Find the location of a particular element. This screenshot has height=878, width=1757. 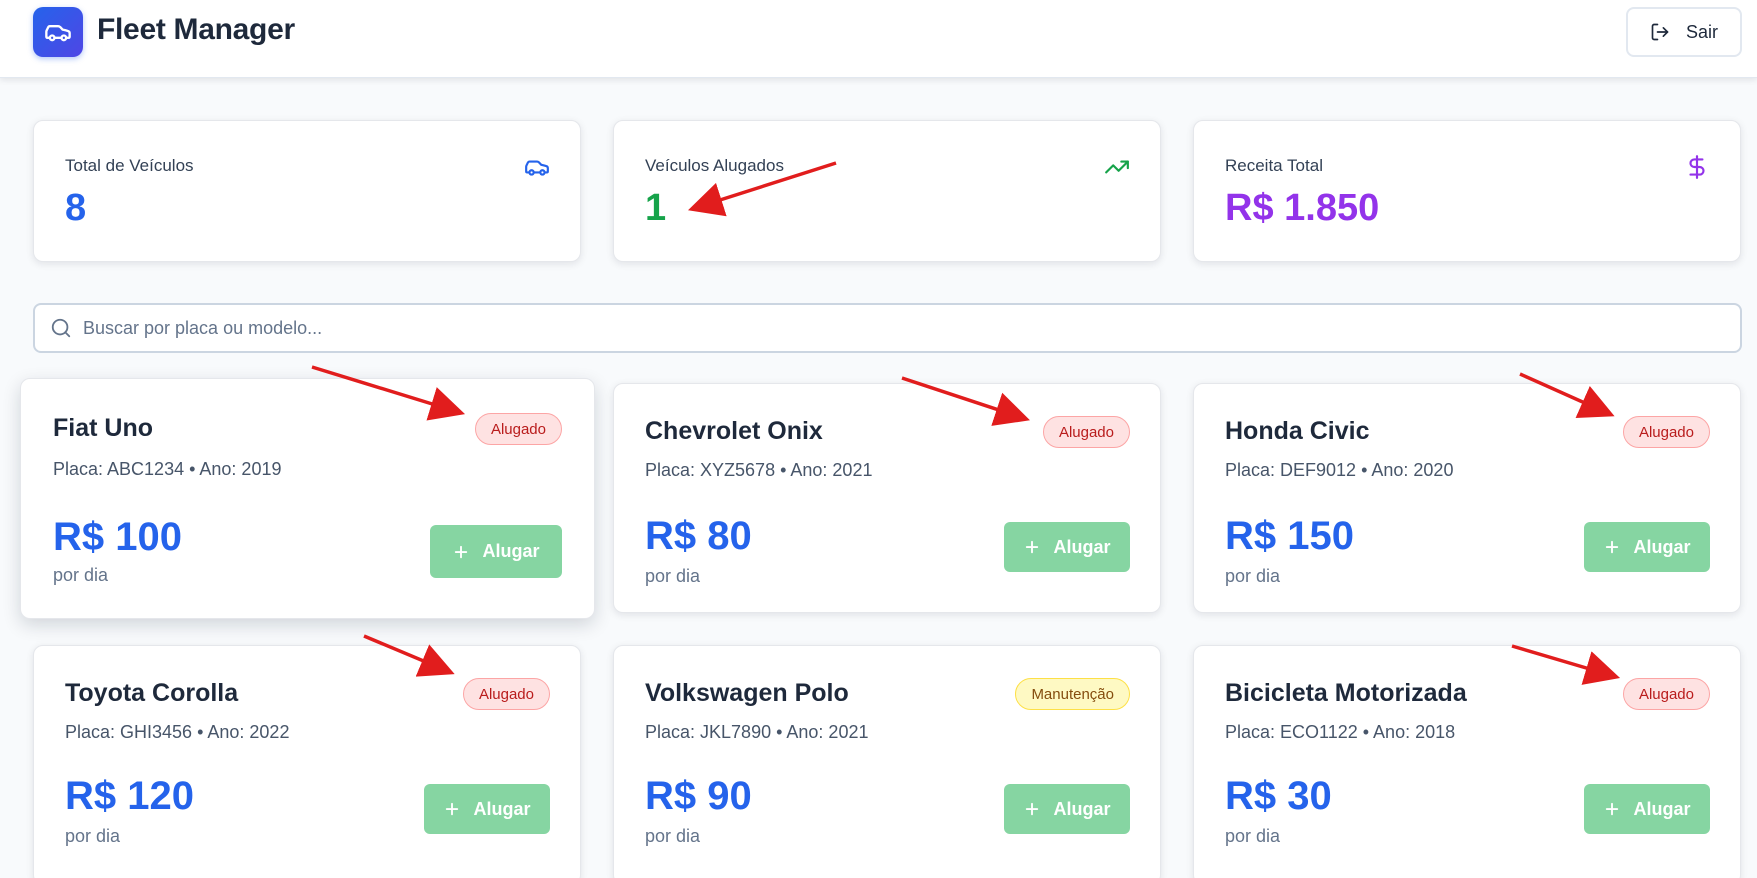

vehicle-info: Placa: DEF9012 • Ano: 2020 is located at coordinates (1339, 470).